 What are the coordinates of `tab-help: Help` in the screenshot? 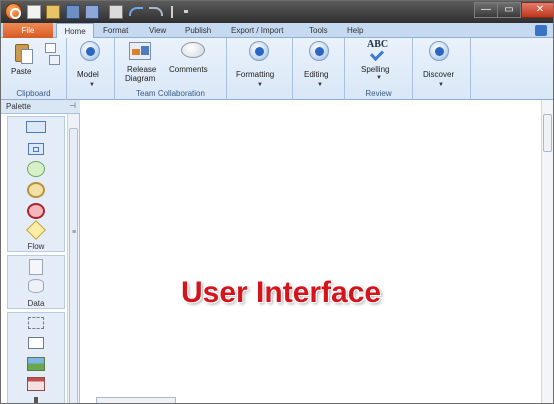 It's located at (355, 30).